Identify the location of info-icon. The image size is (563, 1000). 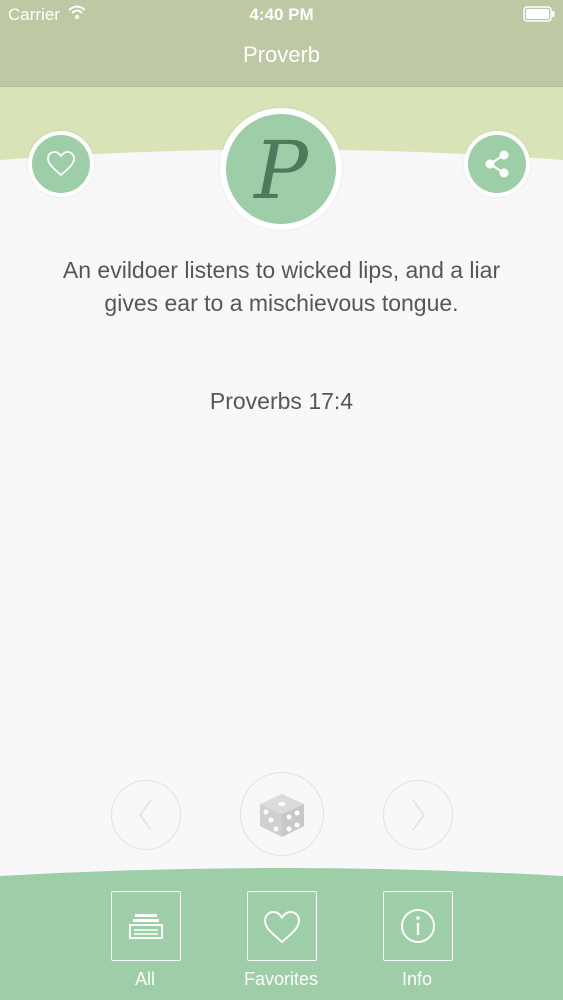
(418, 926).